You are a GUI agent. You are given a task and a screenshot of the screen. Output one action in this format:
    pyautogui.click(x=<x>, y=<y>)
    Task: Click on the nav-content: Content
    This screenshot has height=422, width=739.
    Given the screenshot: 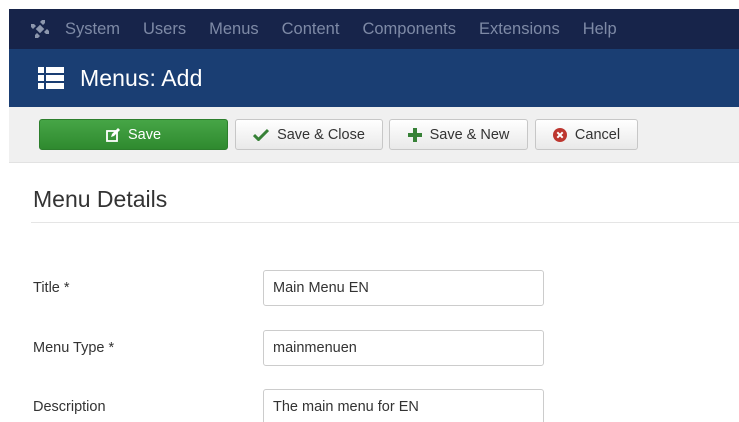 What is the action you would take?
    pyautogui.click(x=311, y=29)
    